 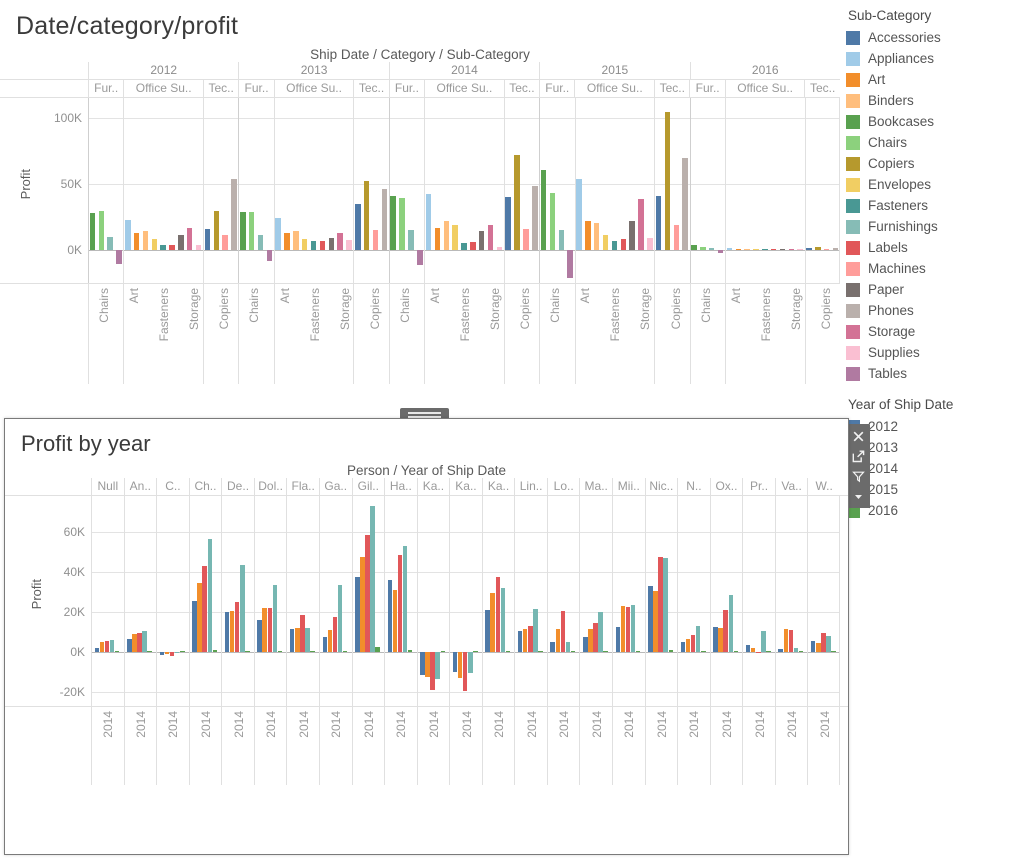 What do you see at coordinates (433, 486) in the screenshot?
I see `person-header-cell: Ka..` at bounding box center [433, 486].